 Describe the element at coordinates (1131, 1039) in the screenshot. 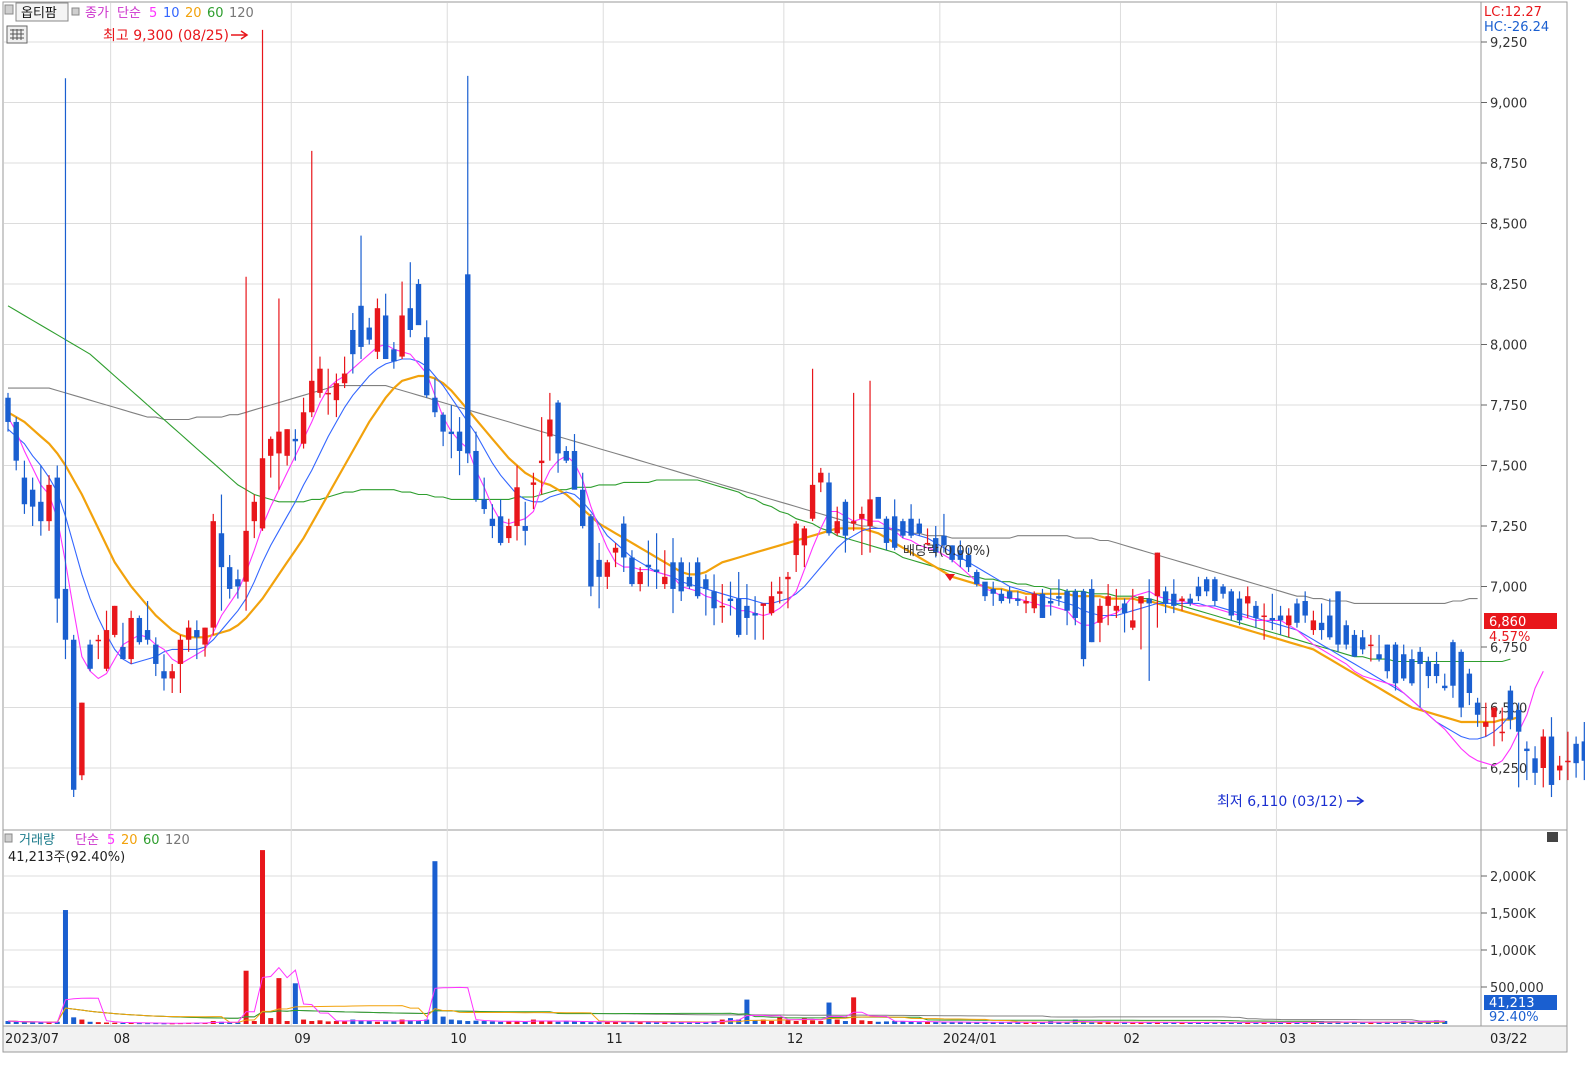

I see `x-axis-label: 02` at that location.